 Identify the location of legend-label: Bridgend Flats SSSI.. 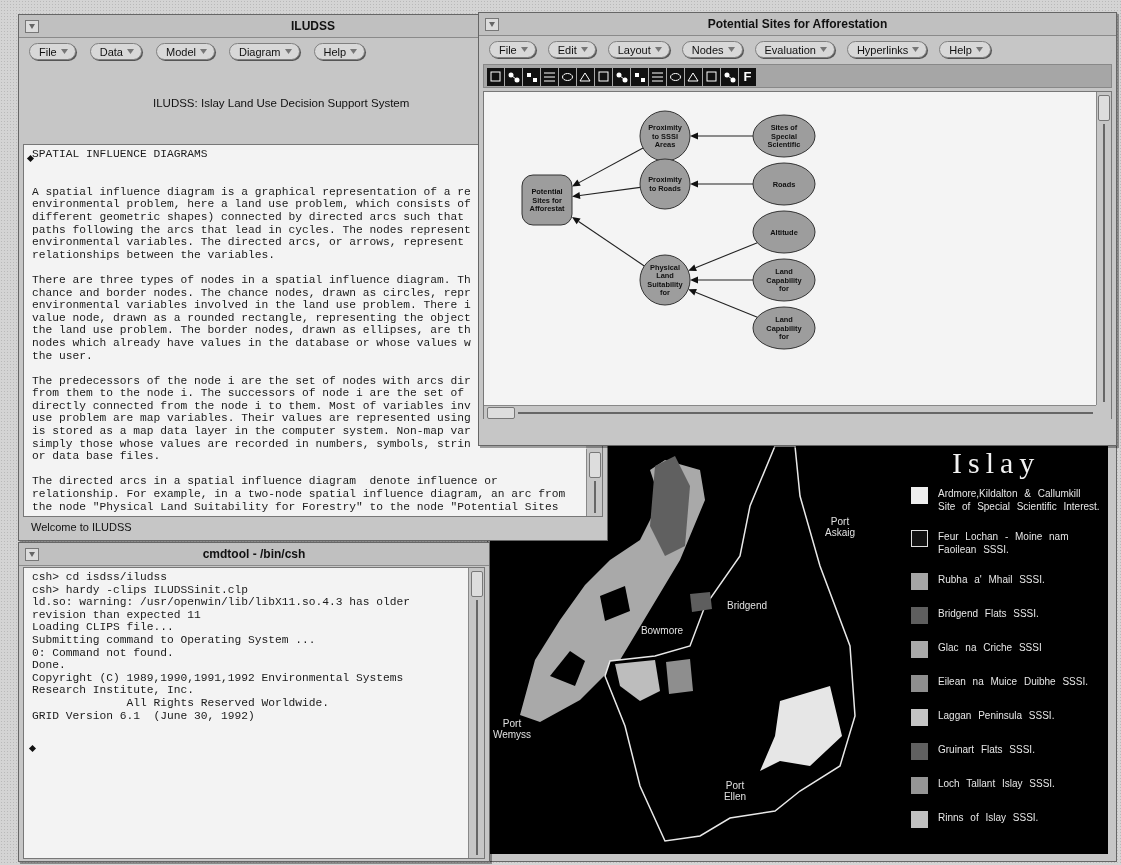
(989, 613).